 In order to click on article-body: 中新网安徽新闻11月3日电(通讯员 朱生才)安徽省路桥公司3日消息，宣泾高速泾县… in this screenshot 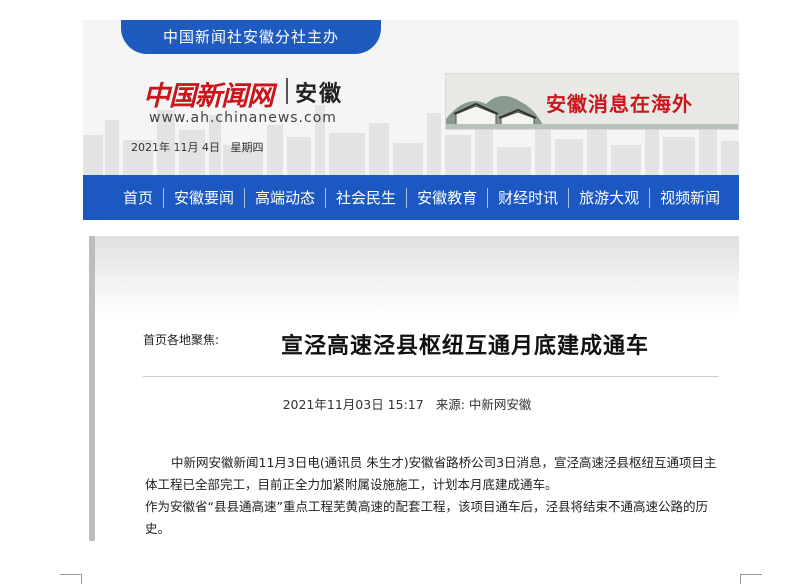, I will do `click(435, 496)`.